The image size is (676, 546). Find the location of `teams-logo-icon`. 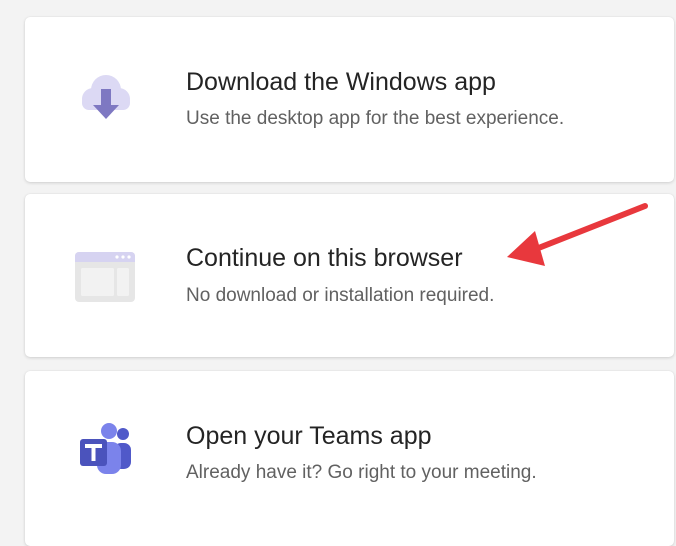

teams-logo-icon is located at coordinates (105, 451).